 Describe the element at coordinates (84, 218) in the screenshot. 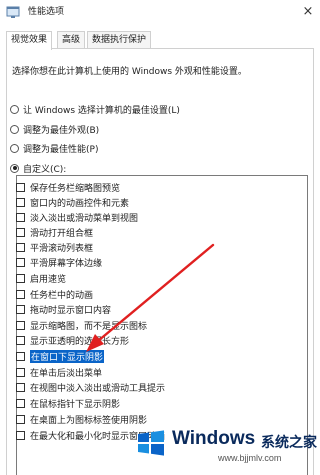

I see `effect-label: 淡入淡出或滑动菜单到视图` at that location.